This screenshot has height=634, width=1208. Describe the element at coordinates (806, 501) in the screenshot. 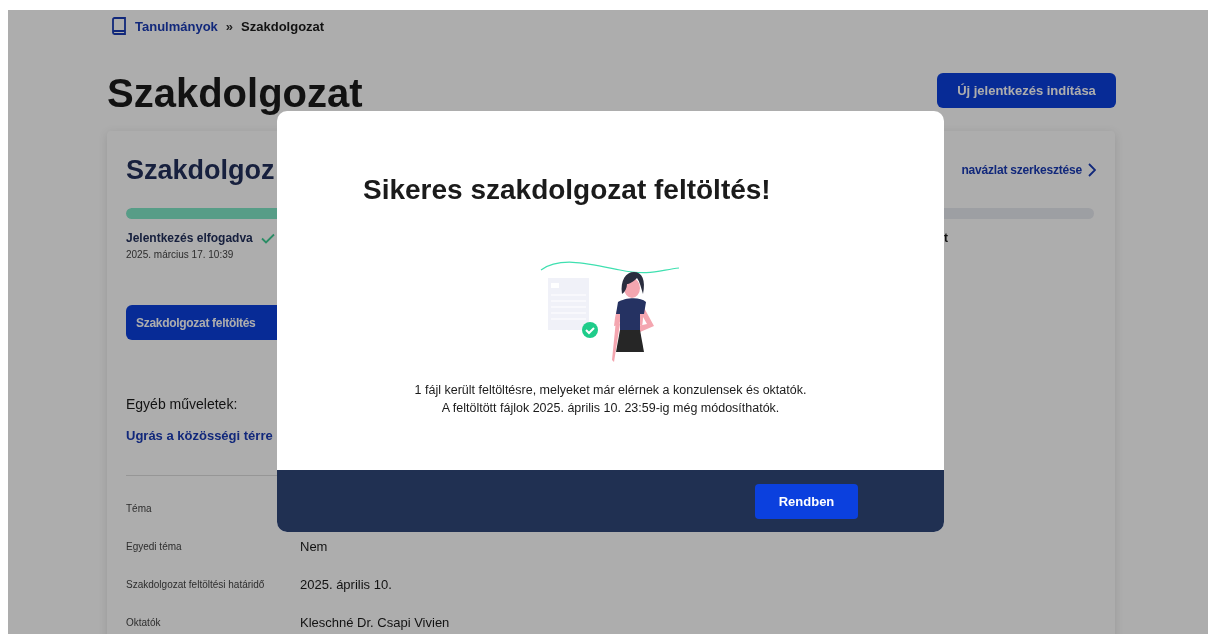

I see `ok-button: Rendben` at that location.